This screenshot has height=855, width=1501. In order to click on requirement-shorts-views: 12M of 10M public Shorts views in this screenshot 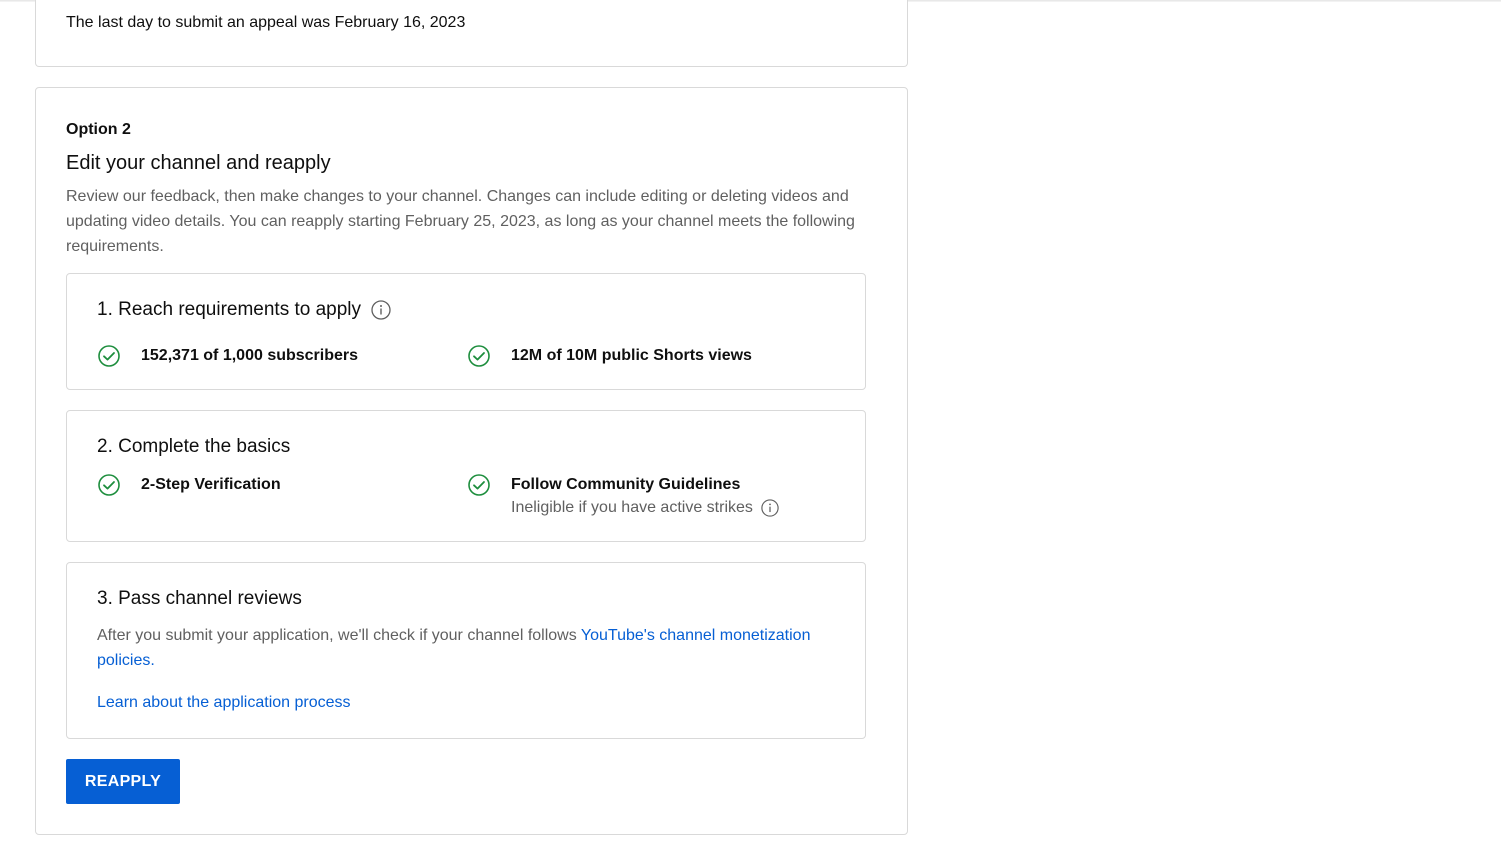, I will do `click(609, 356)`.